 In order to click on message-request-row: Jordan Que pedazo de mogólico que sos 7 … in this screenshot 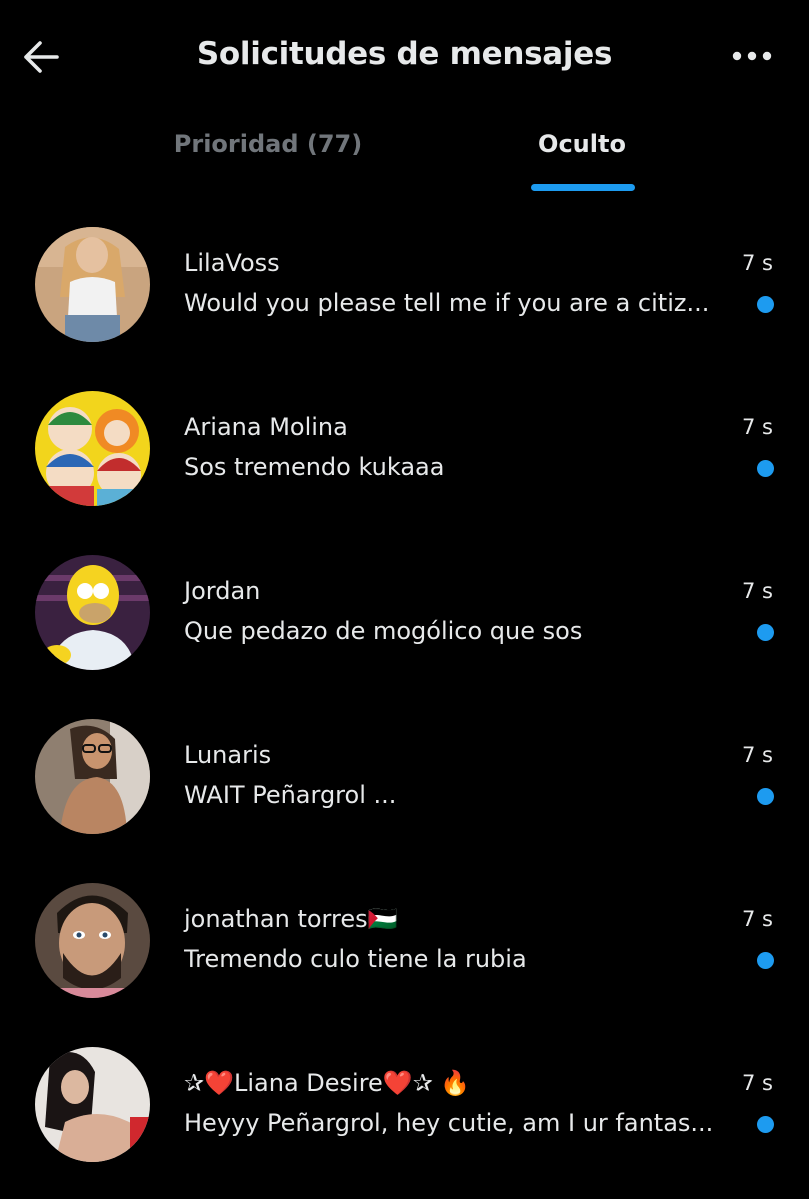, I will do `click(404, 610)`.